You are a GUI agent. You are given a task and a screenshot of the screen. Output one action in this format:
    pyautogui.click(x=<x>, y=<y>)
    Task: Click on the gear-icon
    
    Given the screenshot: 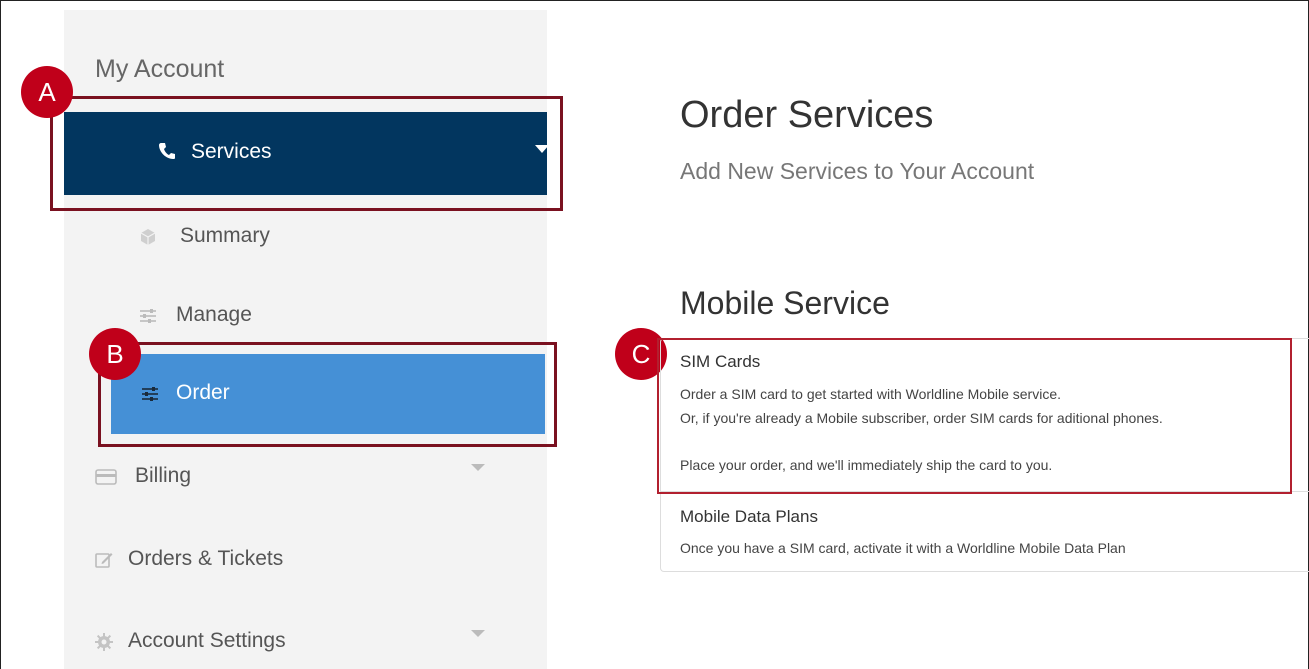 What is the action you would take?
    pyautogui.click(x=104, y=642)
    